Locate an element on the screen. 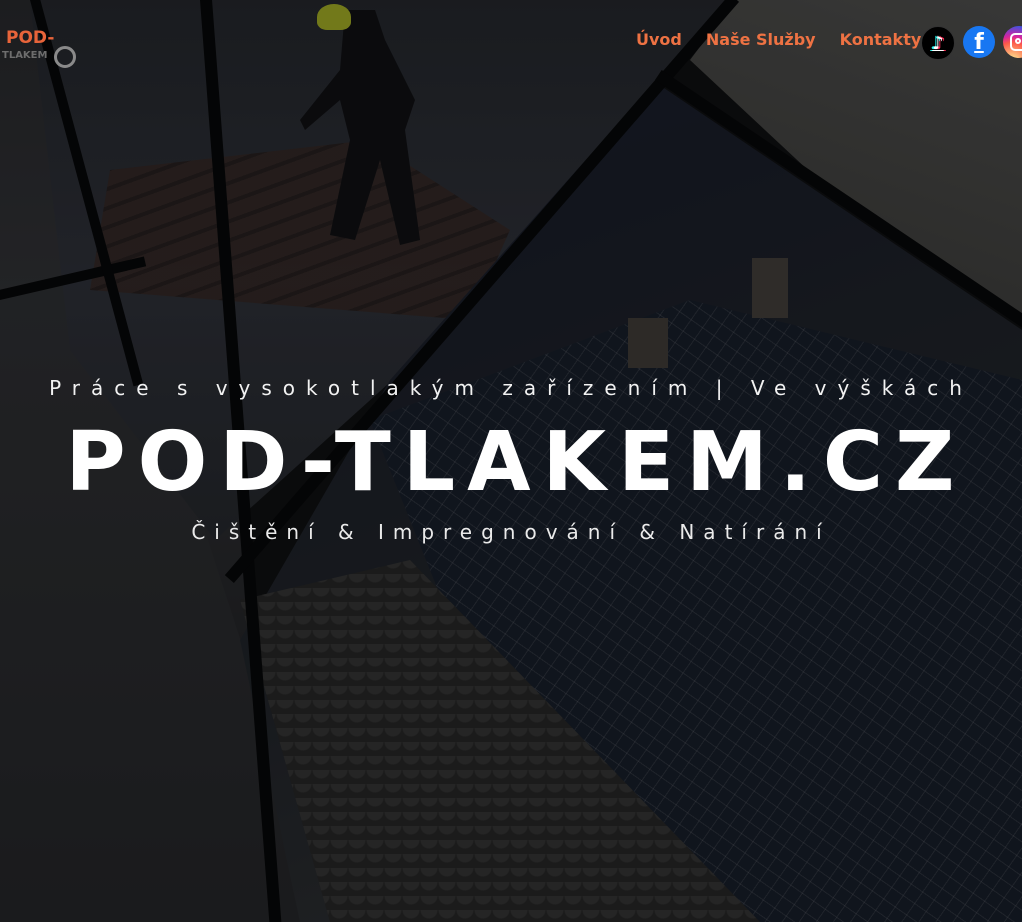  instagram-glyph is located at coordinates (1016, 42).